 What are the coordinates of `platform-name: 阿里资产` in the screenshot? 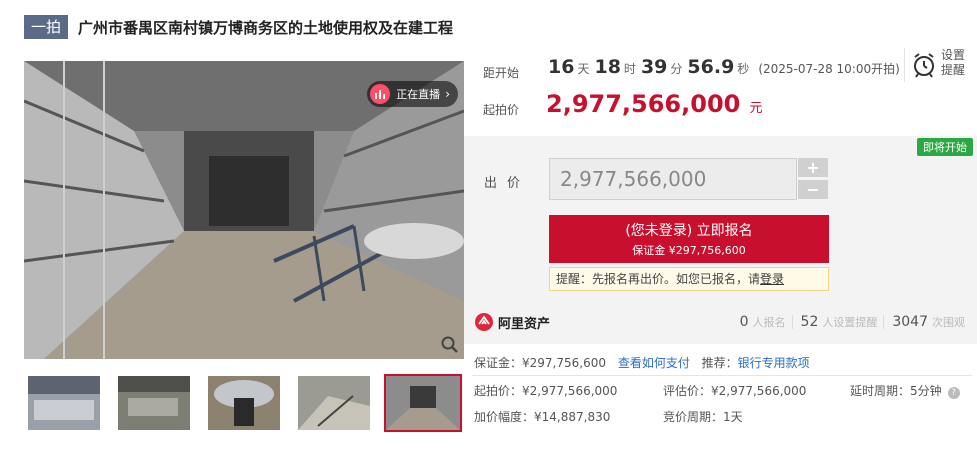 It's located at (524, 324).